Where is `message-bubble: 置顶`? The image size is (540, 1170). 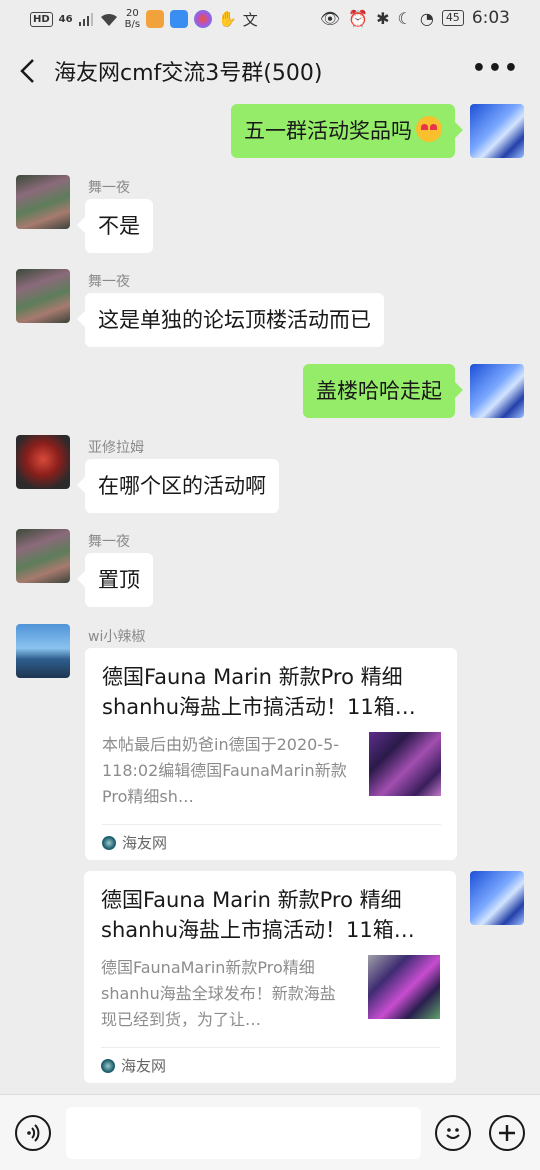
message-bubble: 置顶 is located at coordinates (115, 580).